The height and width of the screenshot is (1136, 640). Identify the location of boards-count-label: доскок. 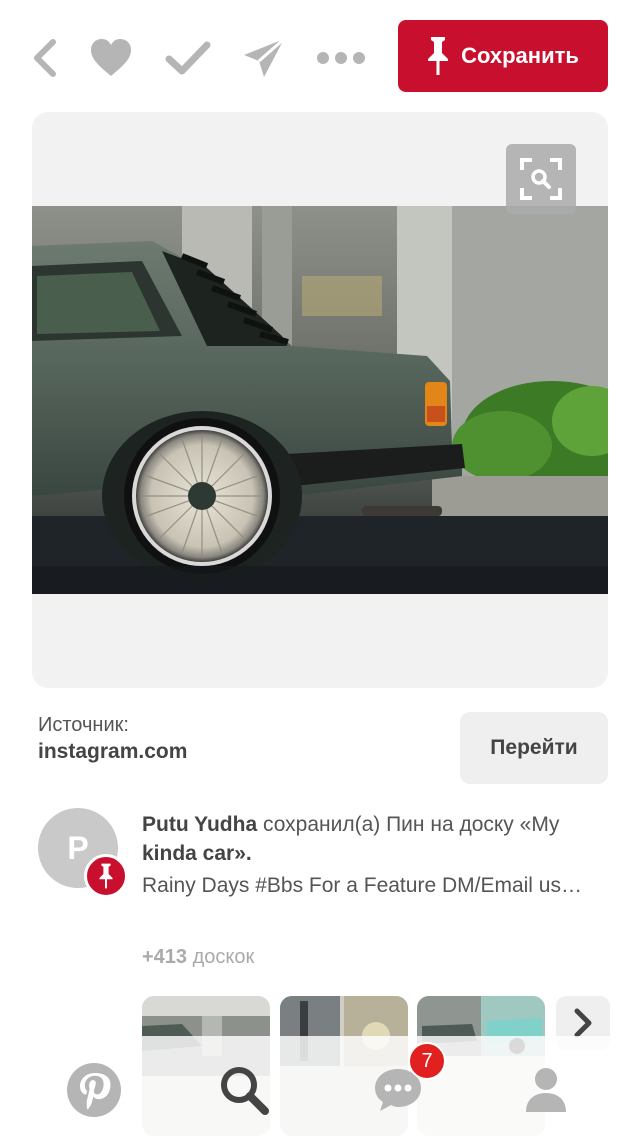
(223, 957).